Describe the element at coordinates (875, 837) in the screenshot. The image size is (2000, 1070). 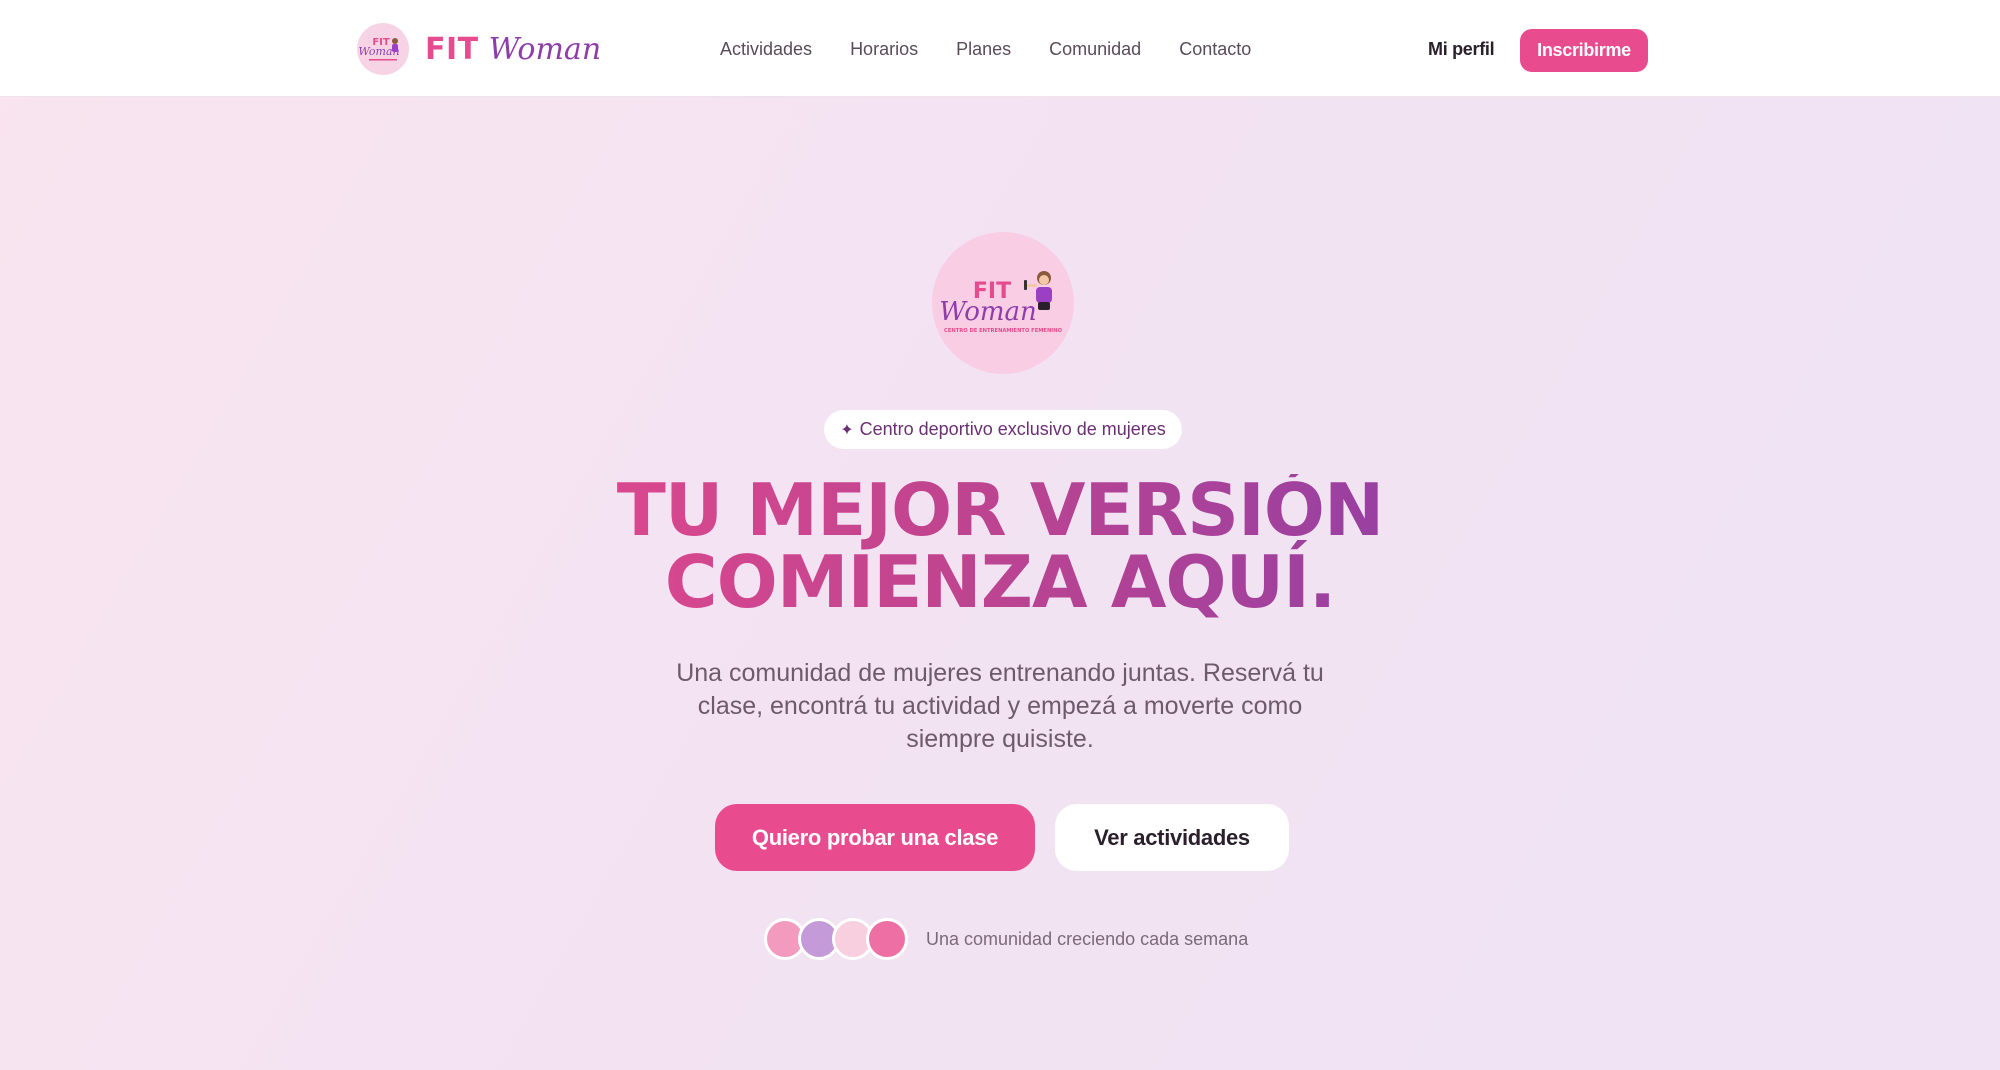
I see `try-class-button: Quiero probar una clase` at that location.